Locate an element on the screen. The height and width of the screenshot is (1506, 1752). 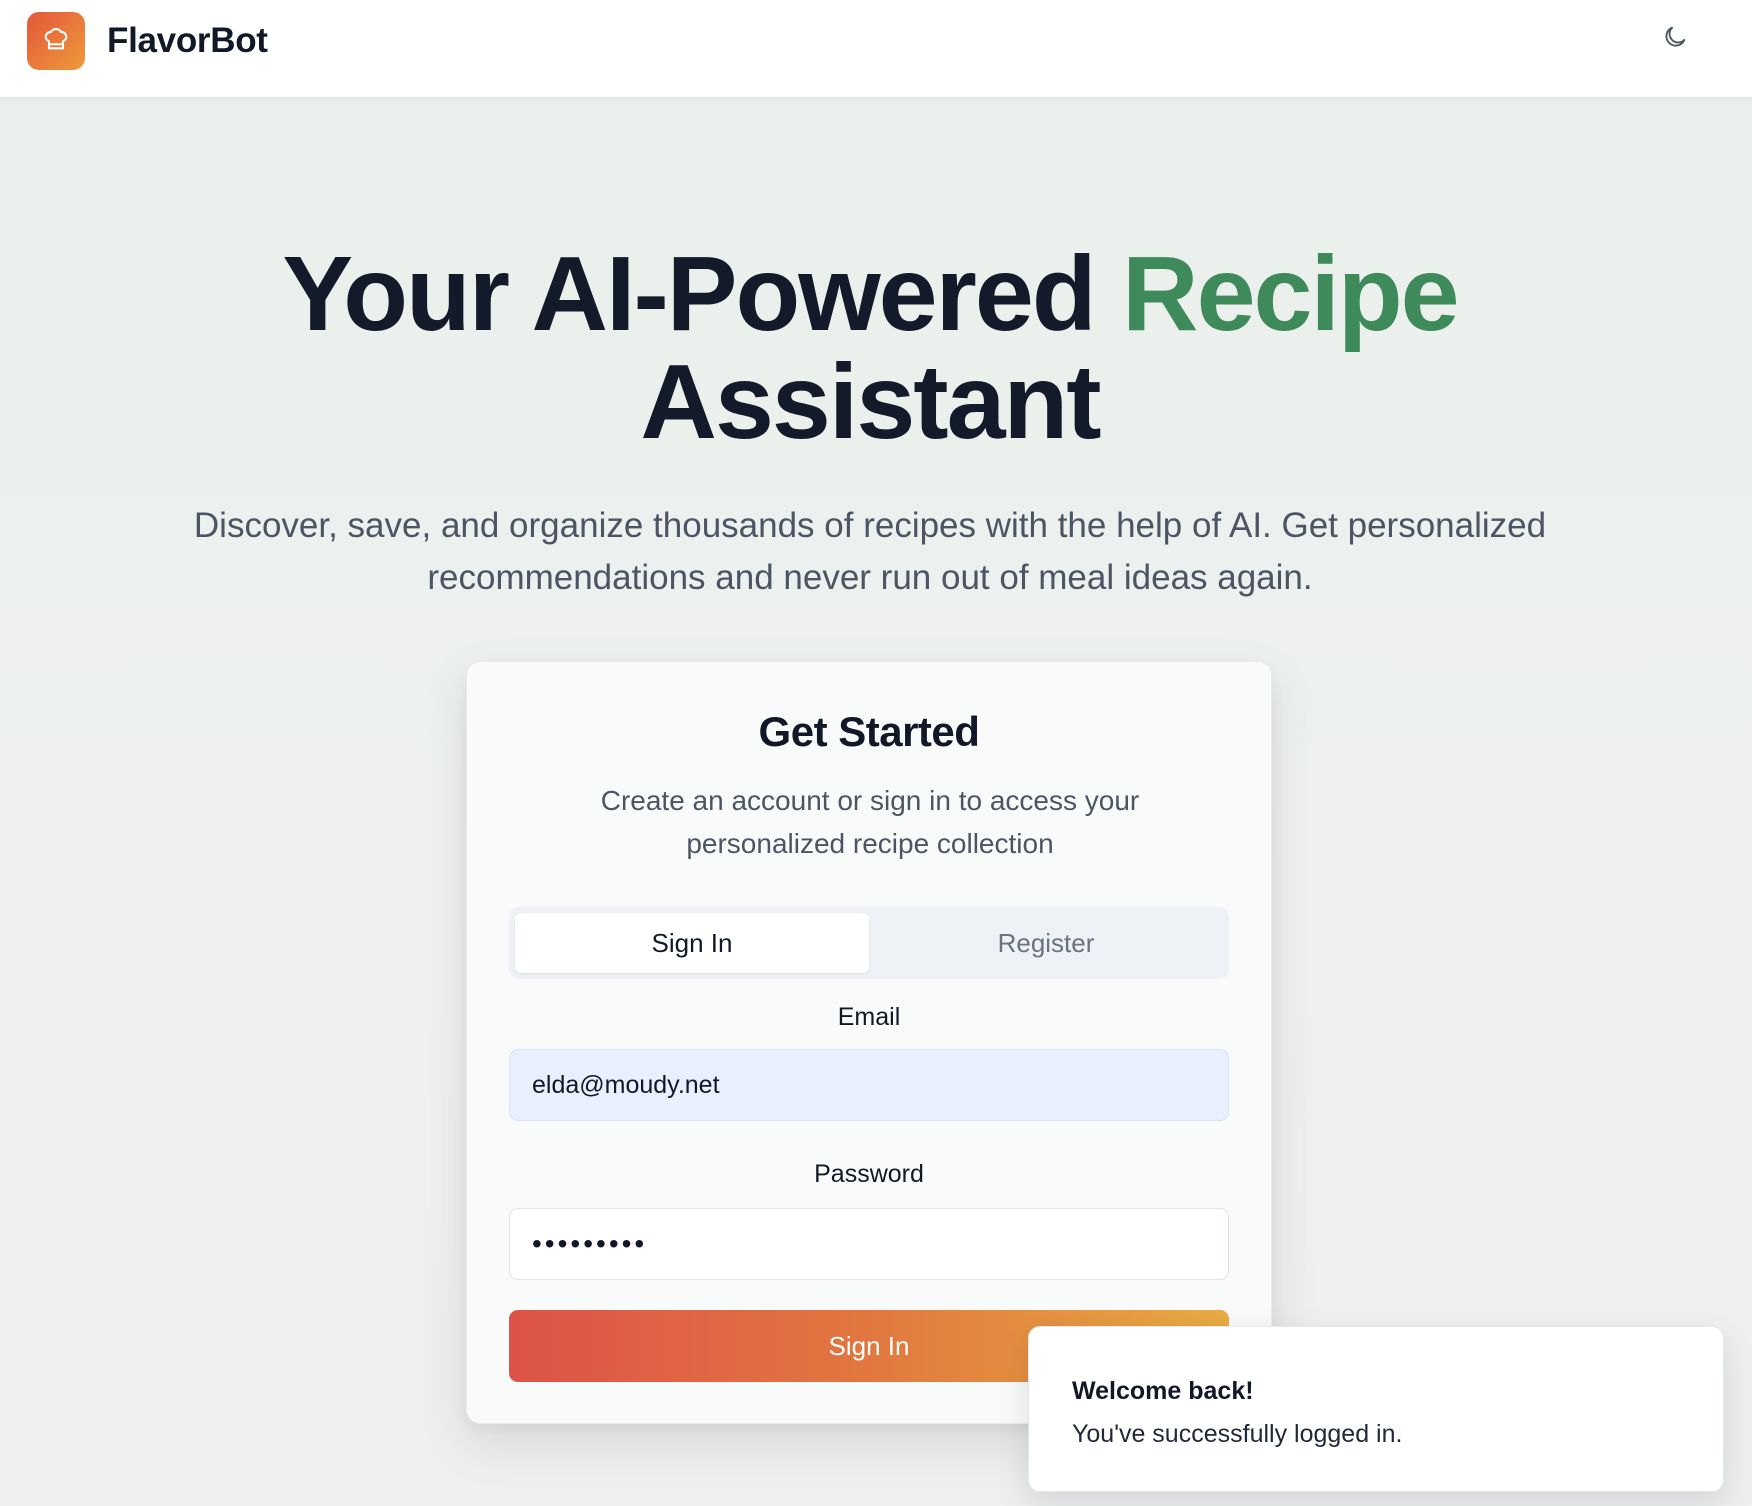
chef-hat-icon is located at coordinates (56, 41).